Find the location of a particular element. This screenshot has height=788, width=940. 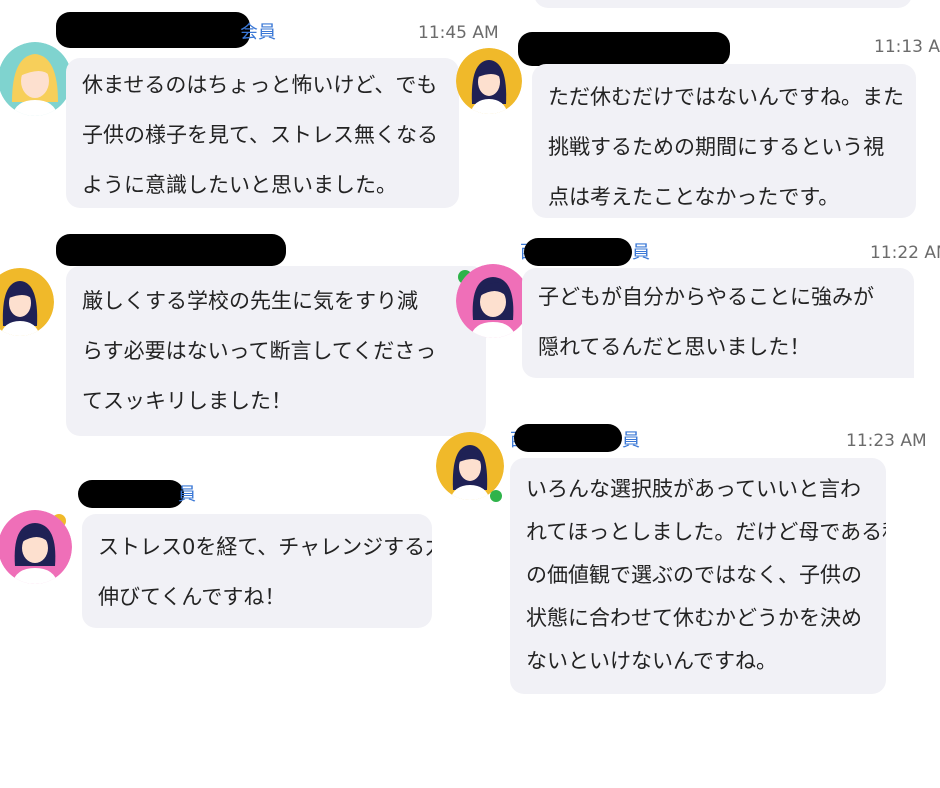

avatar-teal-blonde-icon is located at coordinates (36, 79).